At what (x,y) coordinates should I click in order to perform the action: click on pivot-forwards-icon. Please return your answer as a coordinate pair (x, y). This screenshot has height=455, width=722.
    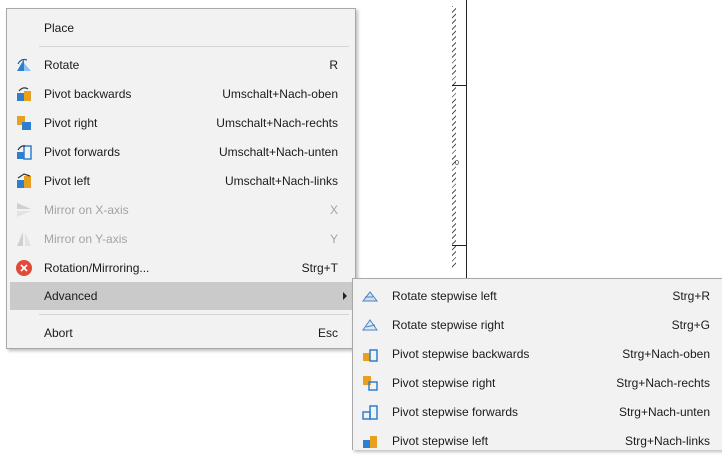
    Looking at the image, I should click on (24, 152).